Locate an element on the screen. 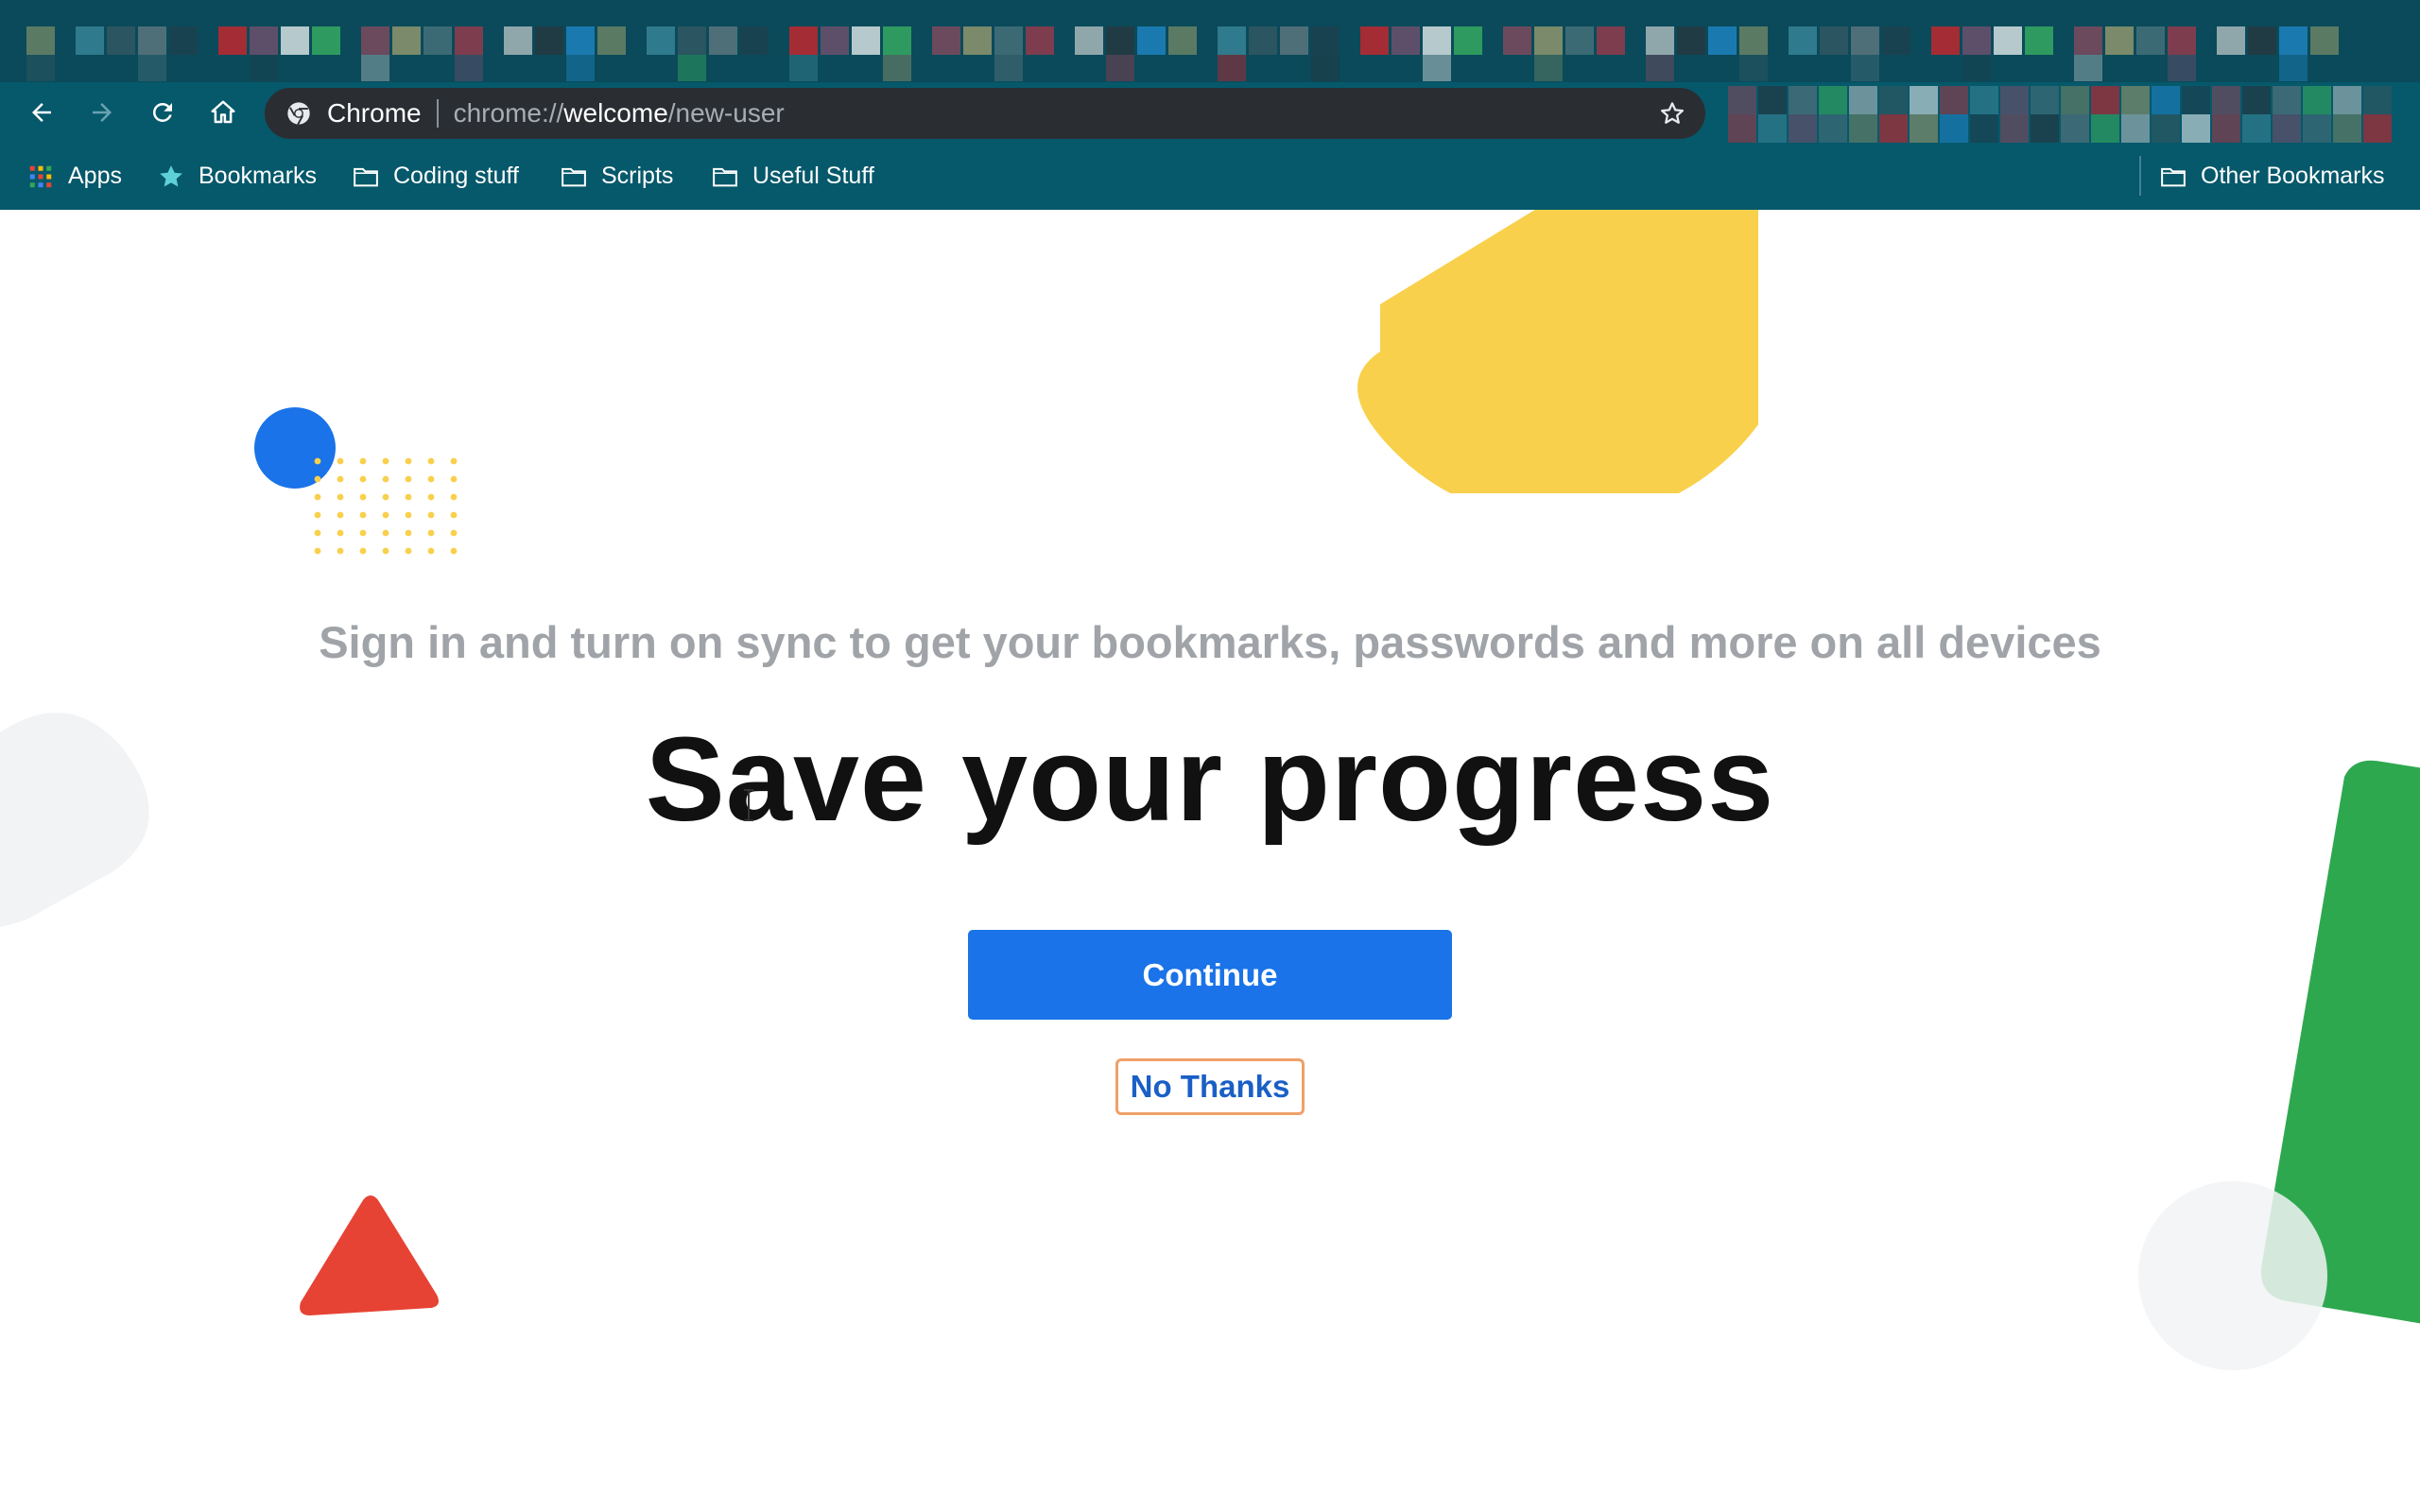 Image resolution: width=2420 pixels, height=1512 pixels. bookmark-apps: Apps is located at coordinates (74, 176).